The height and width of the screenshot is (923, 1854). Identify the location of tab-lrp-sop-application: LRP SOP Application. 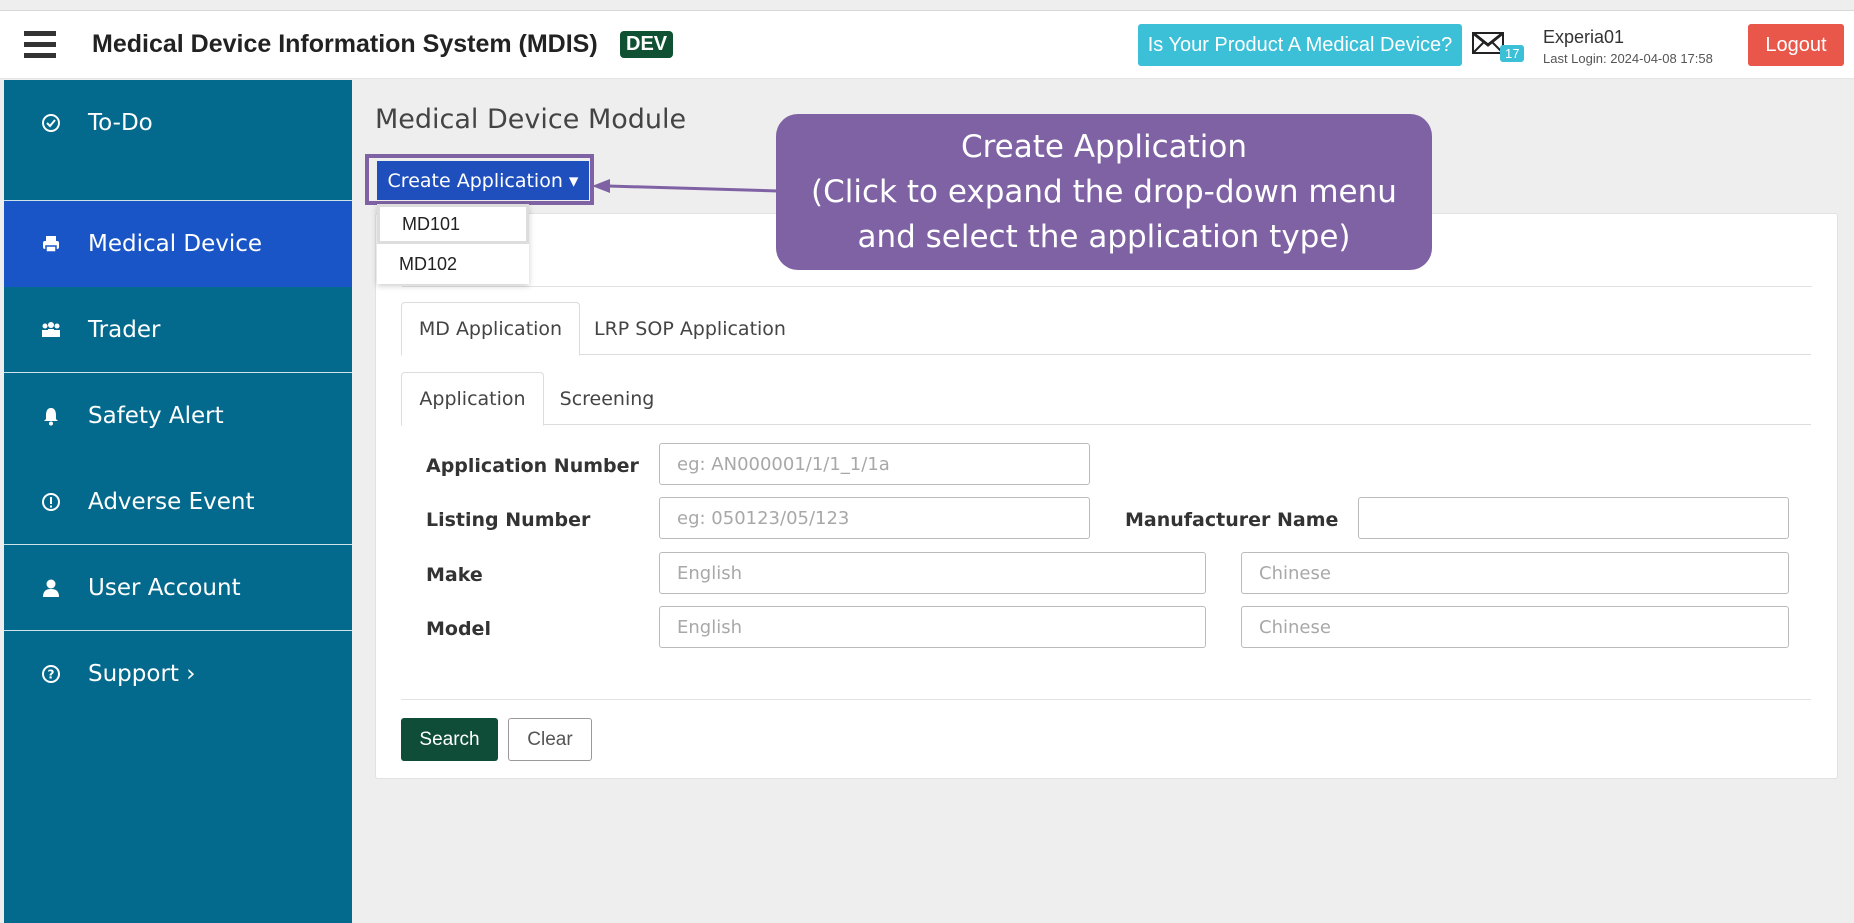
(690, 329).